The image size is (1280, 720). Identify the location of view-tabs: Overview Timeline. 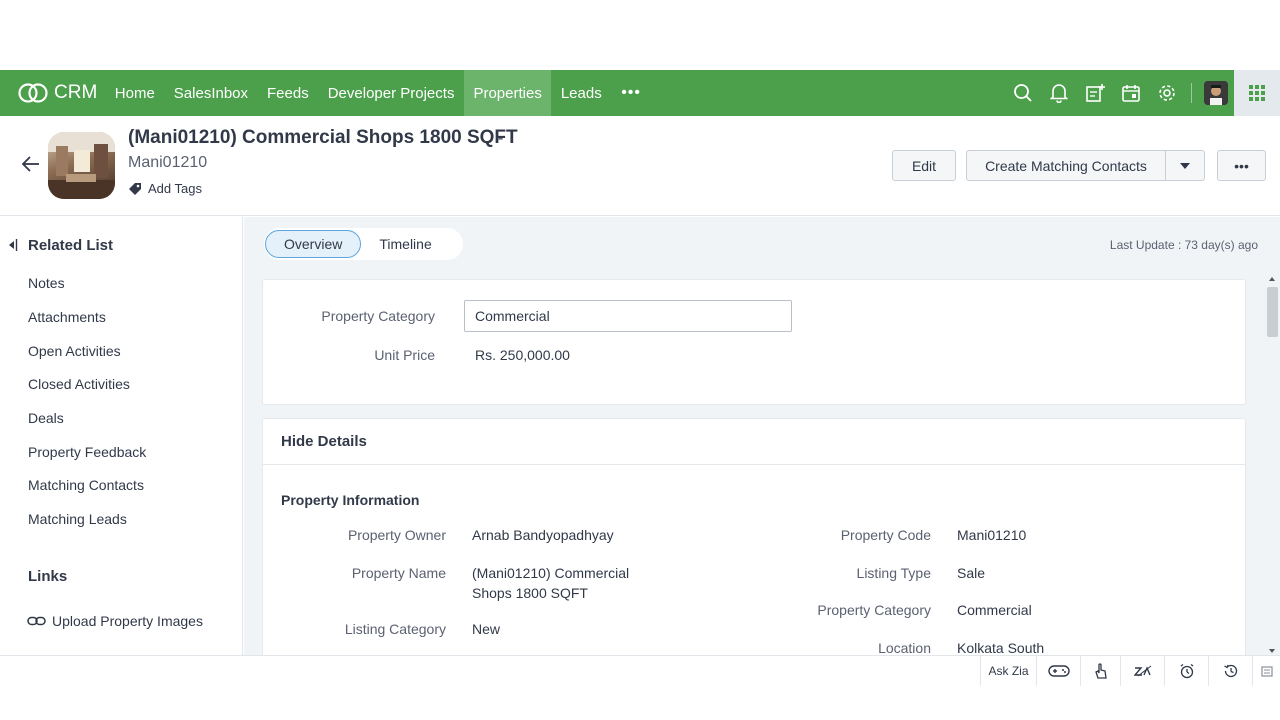
(363, 244).